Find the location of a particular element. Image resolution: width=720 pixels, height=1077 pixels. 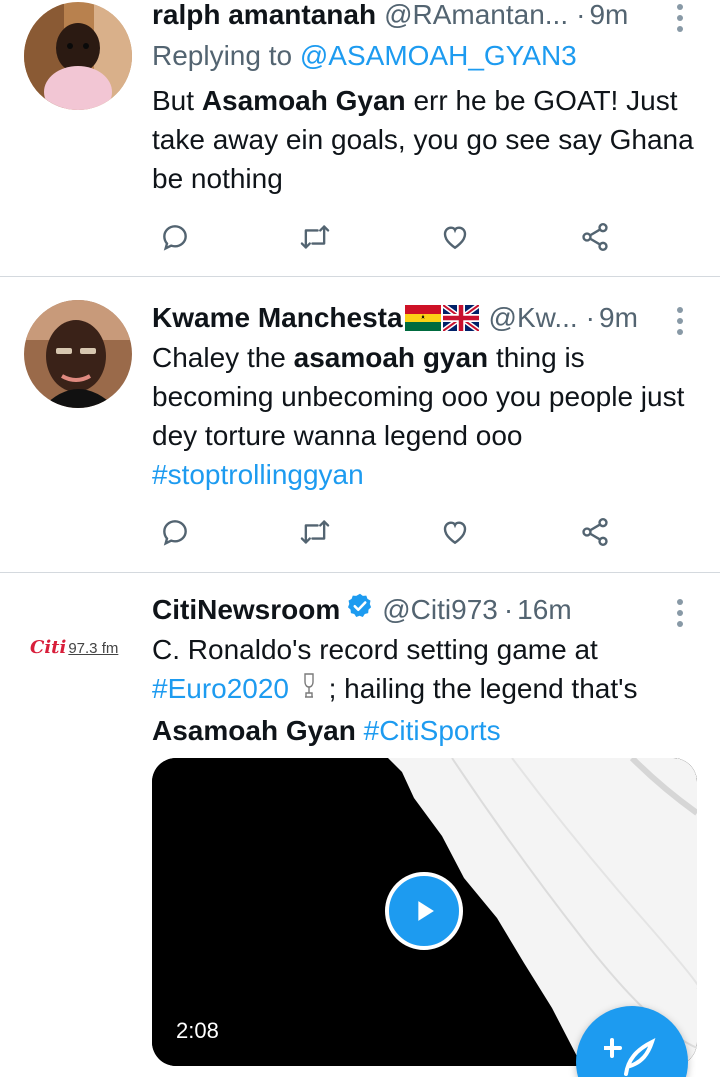

avatar-citinewsroom: Citi 97.3 fm is located at coordinates (78, 650).